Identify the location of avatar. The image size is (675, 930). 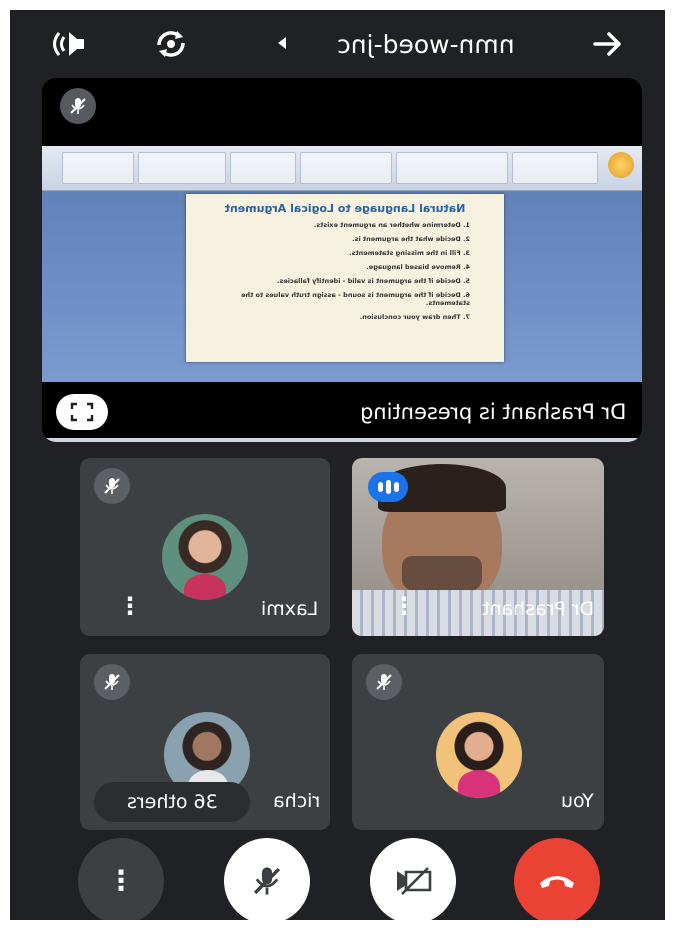
(205, 557).